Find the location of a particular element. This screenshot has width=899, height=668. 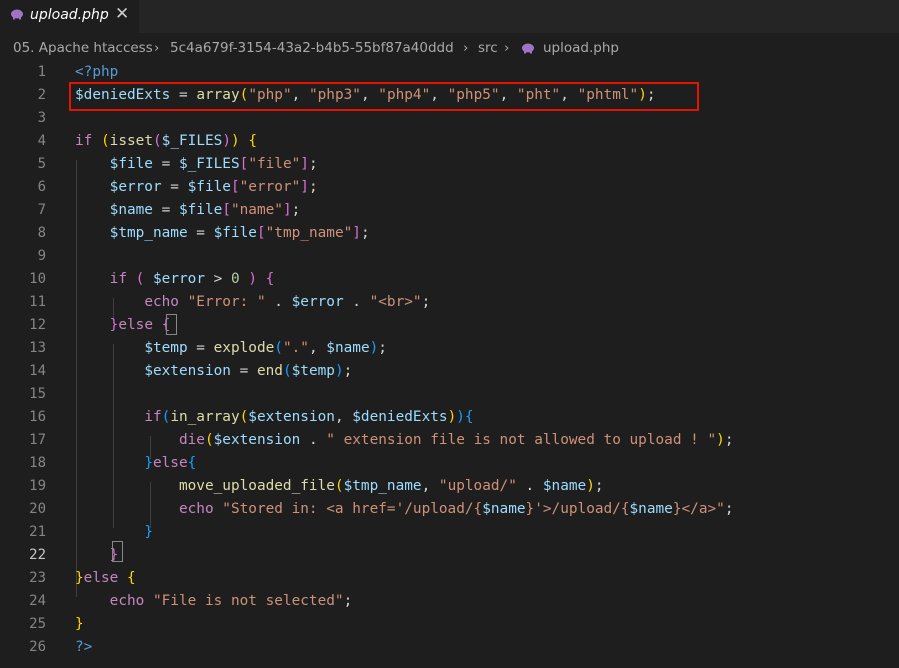

code-token: $extension is located at coordinates (291, 417).